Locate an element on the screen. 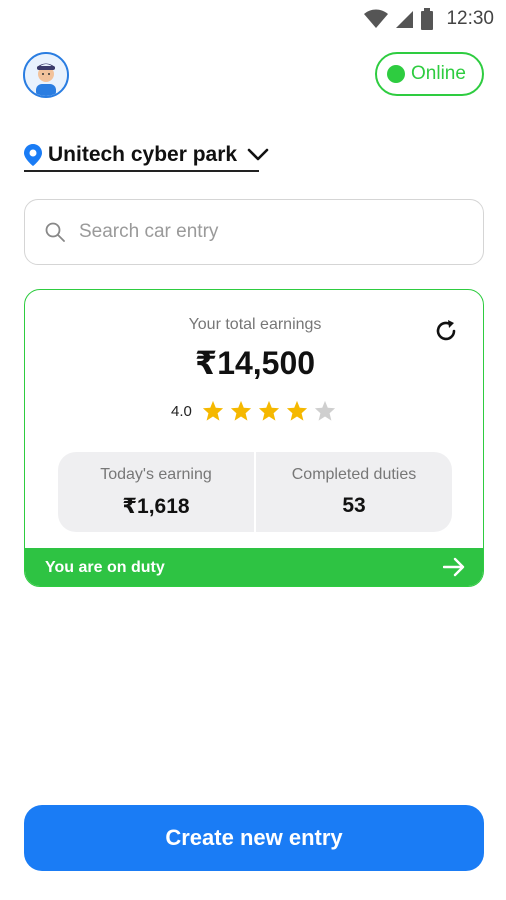  star-empty-icon is located at coordinates (324, 410).